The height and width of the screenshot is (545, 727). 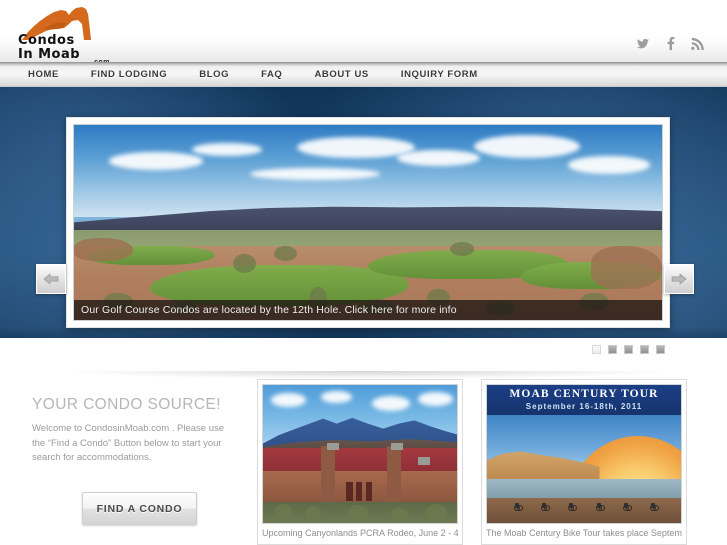 What do you see at coordinates (367, 375) in the screenshot?
I see `content-top-shadow` at bounding box center [367, 375].